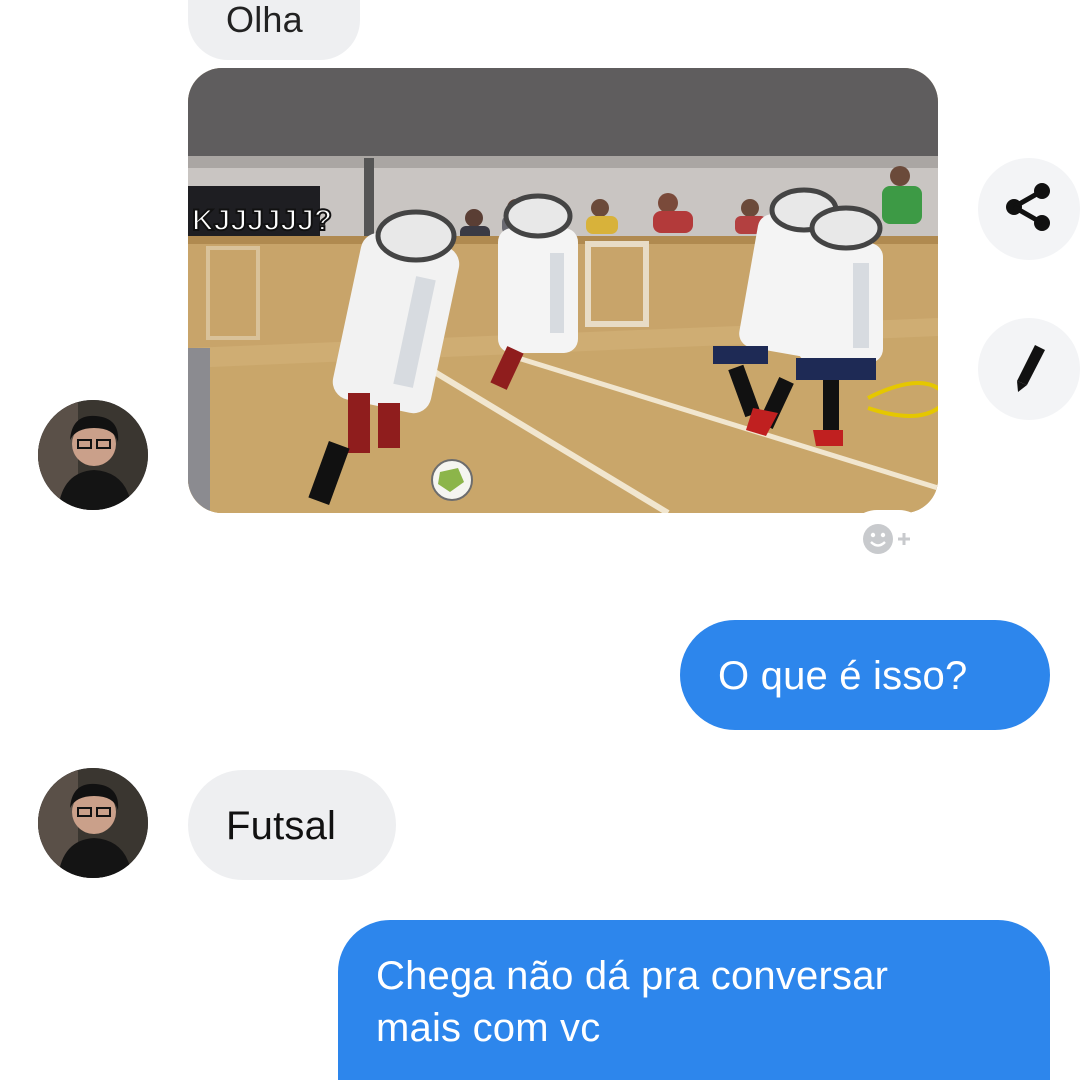  What do you see at coordinates (843, 676) in the screenshot?
I see `message-text: O que é isso?` at bounding box center [843, 676].